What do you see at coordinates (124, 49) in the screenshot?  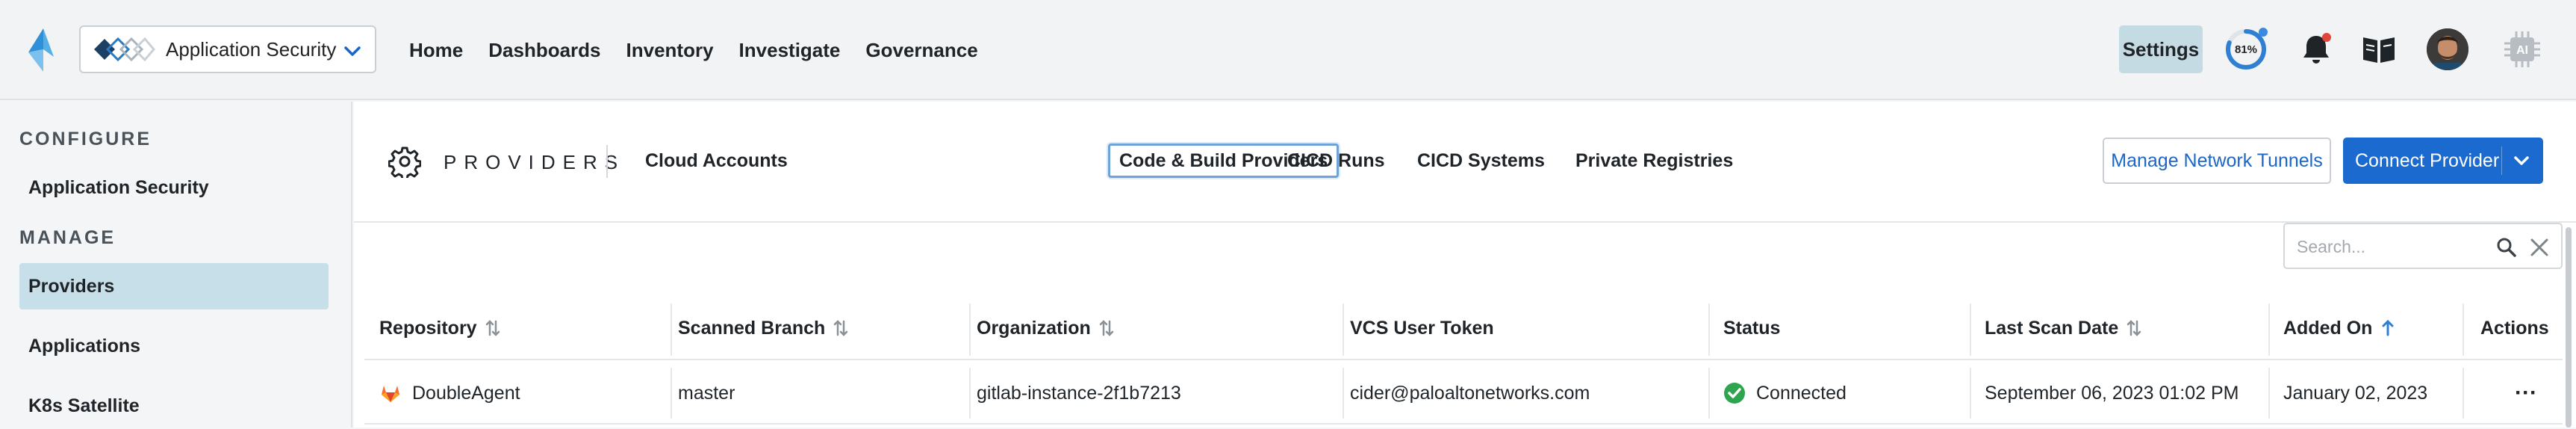 I see `application-security-product-icon` at bounding box center [124, 49].